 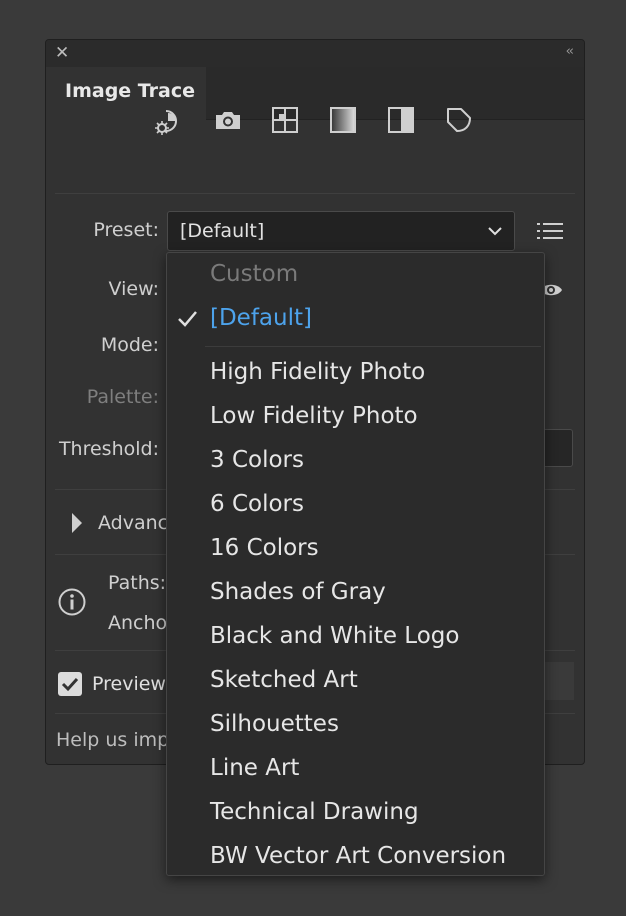 What do you see at coordinates (355, 374) in the screenshot?
I see `menu-item-high-fidelity-photo: High Fidelity Photo` at bounding box center [355, 374].